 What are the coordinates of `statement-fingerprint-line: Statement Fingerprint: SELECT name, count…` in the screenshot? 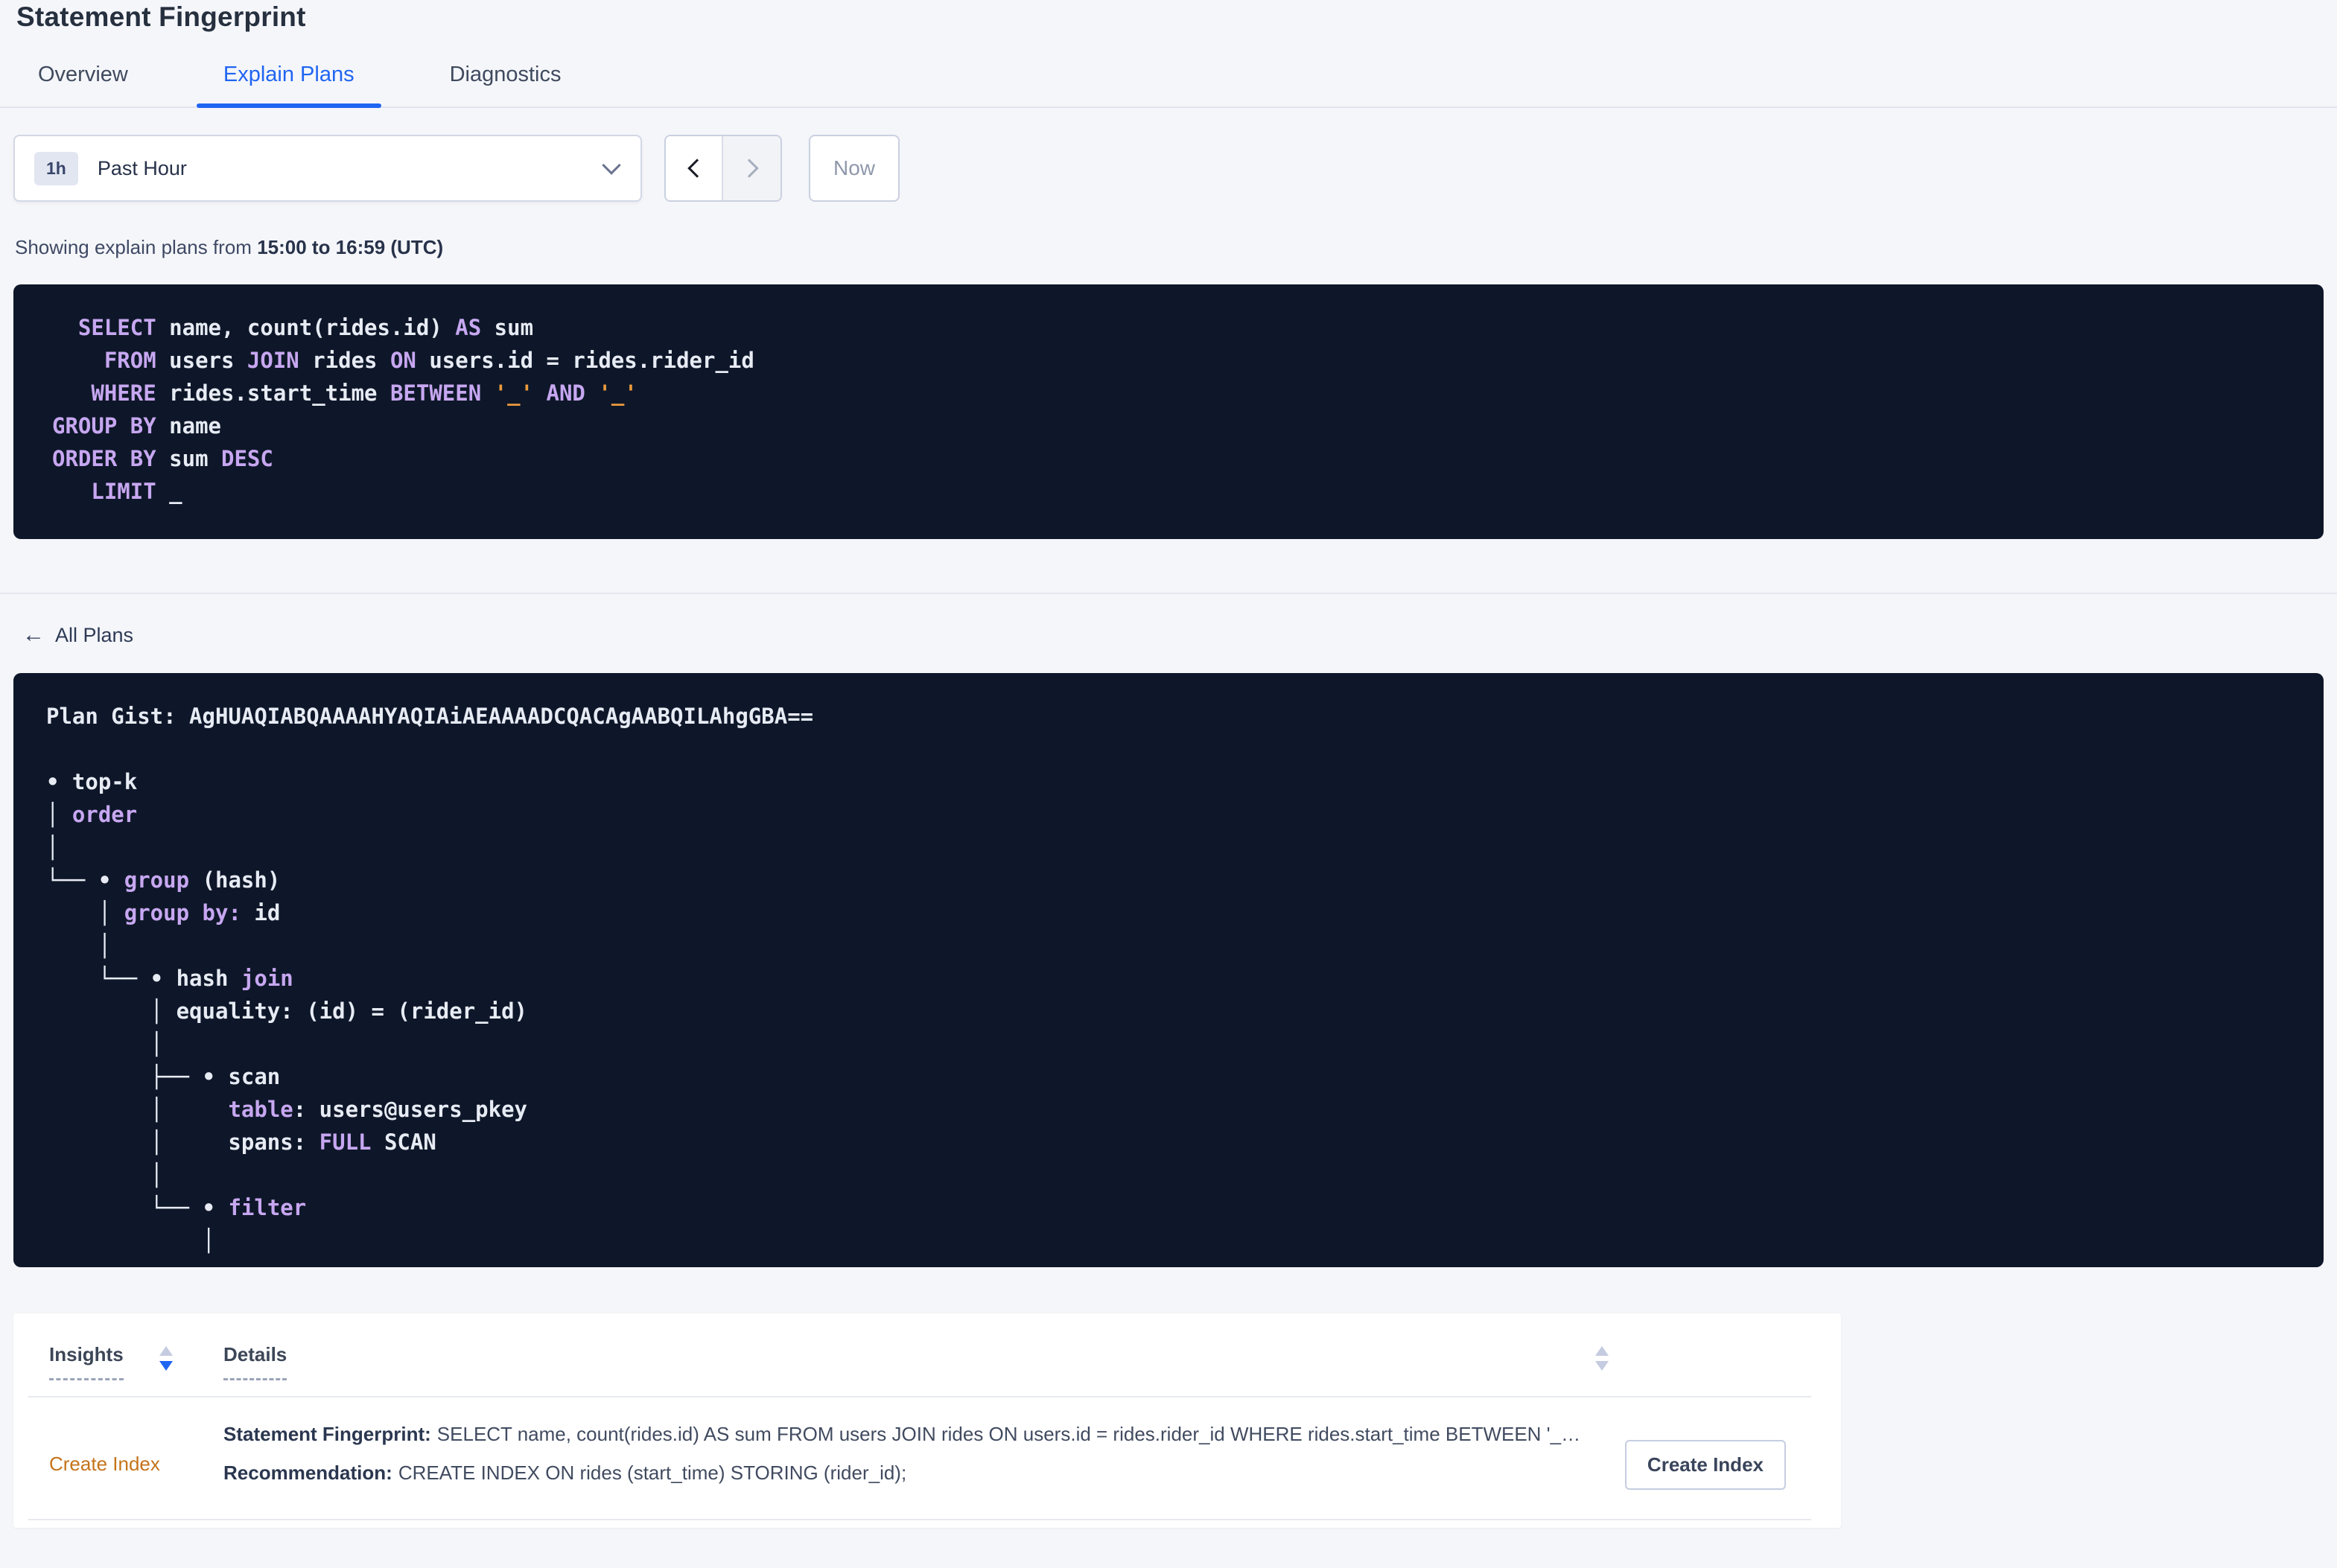 It's located at (908, 1434).